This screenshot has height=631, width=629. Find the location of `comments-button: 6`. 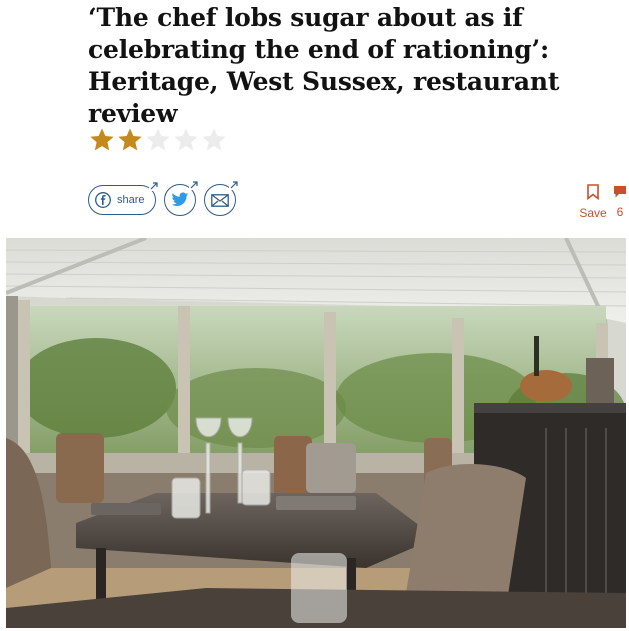

comments-button: 6 is located at coordinates (620, 201).